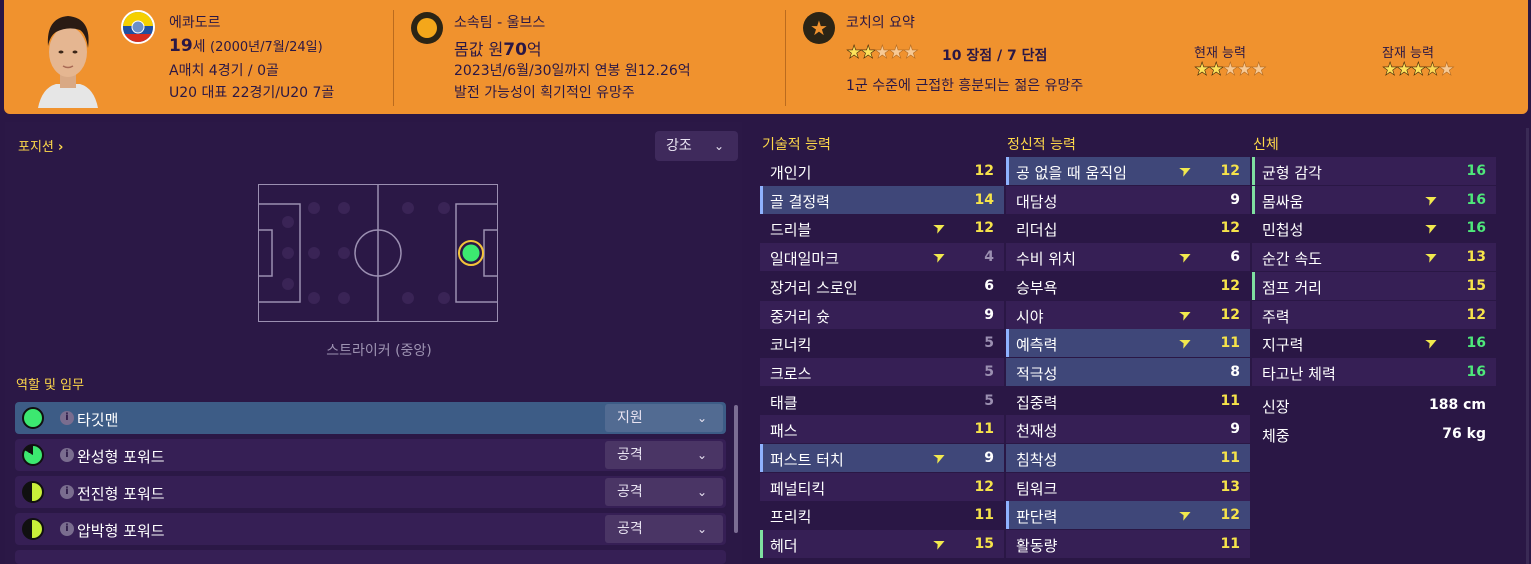 Image resolution: width=1531 pixels, height=564 pixels. What do you see at coordinates (1235, 371) in the screenshot?
I see `attribute-value: 8` at bounding box center [1235, 371].